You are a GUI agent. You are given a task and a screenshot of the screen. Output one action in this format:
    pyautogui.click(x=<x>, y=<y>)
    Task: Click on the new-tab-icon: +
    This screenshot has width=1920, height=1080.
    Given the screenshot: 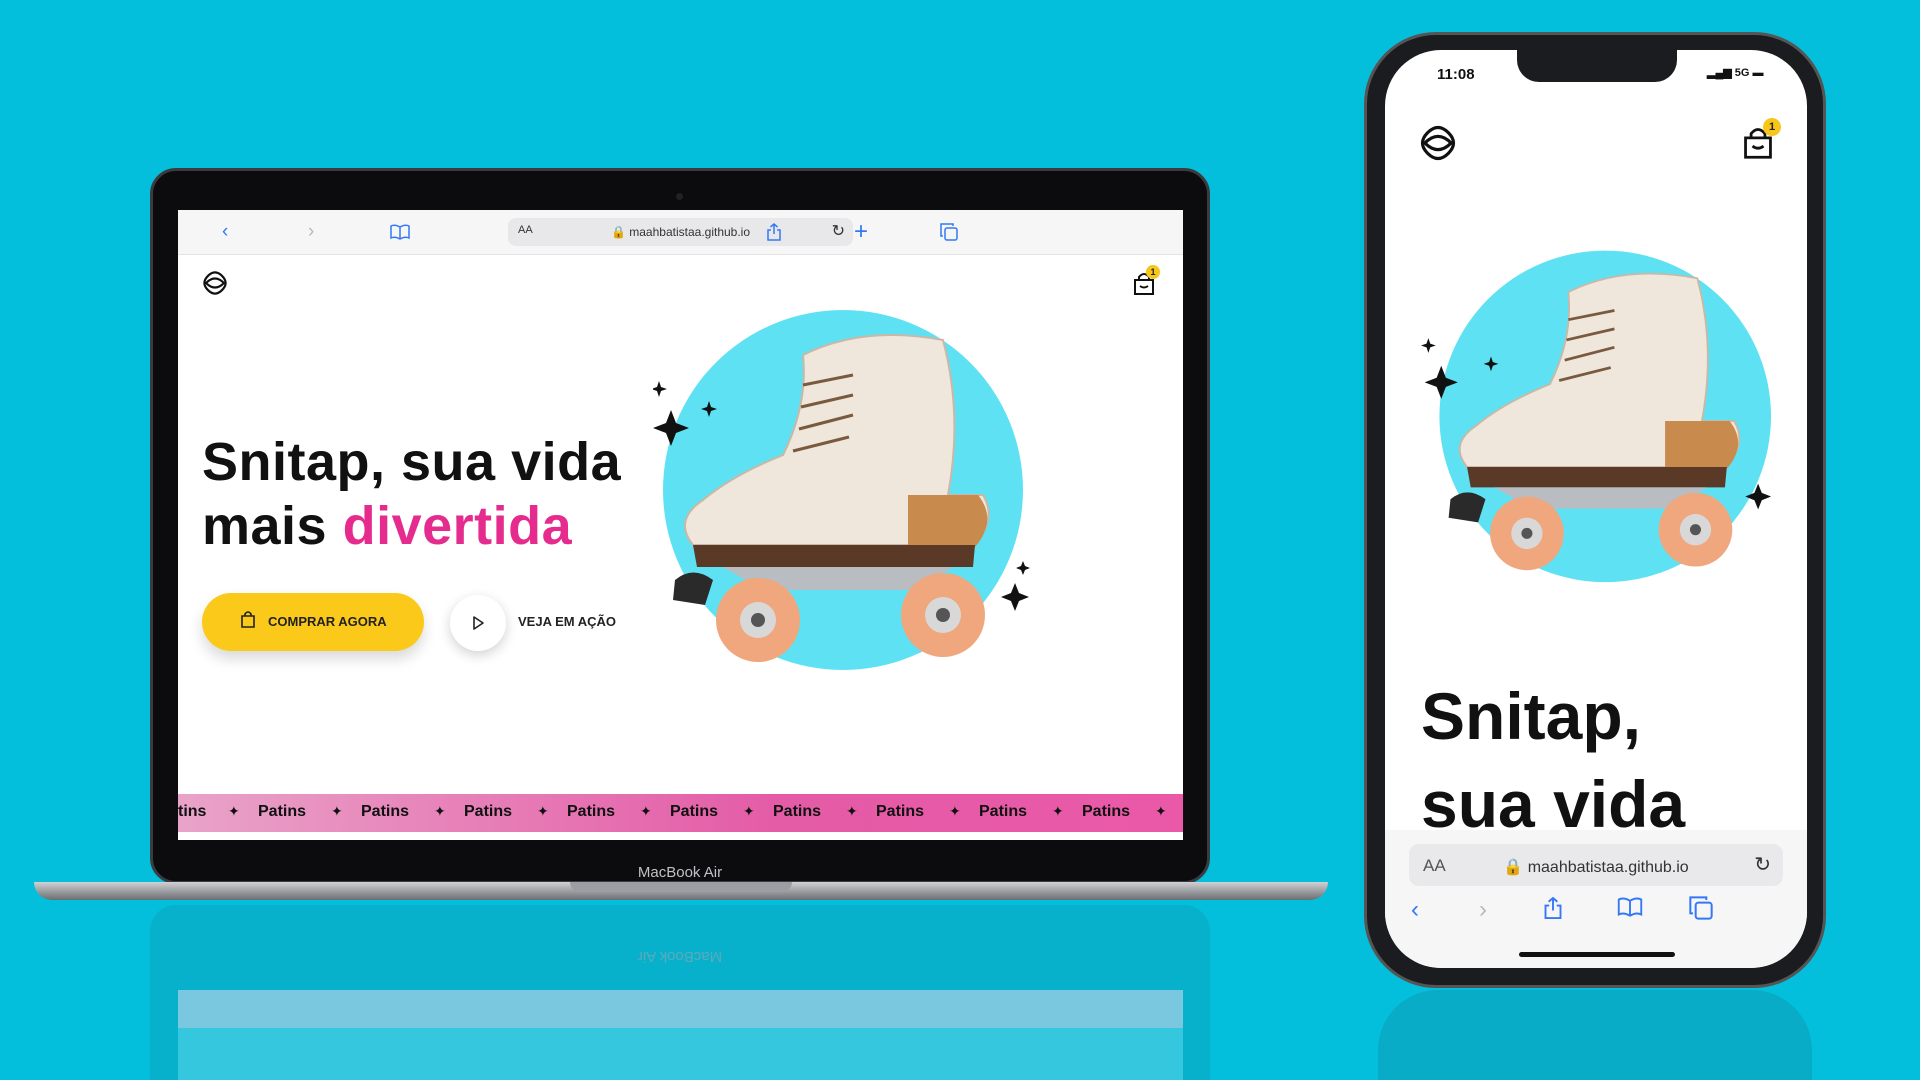 What is the action you would take?
    pyautogui.click(x=861, y=232)
    